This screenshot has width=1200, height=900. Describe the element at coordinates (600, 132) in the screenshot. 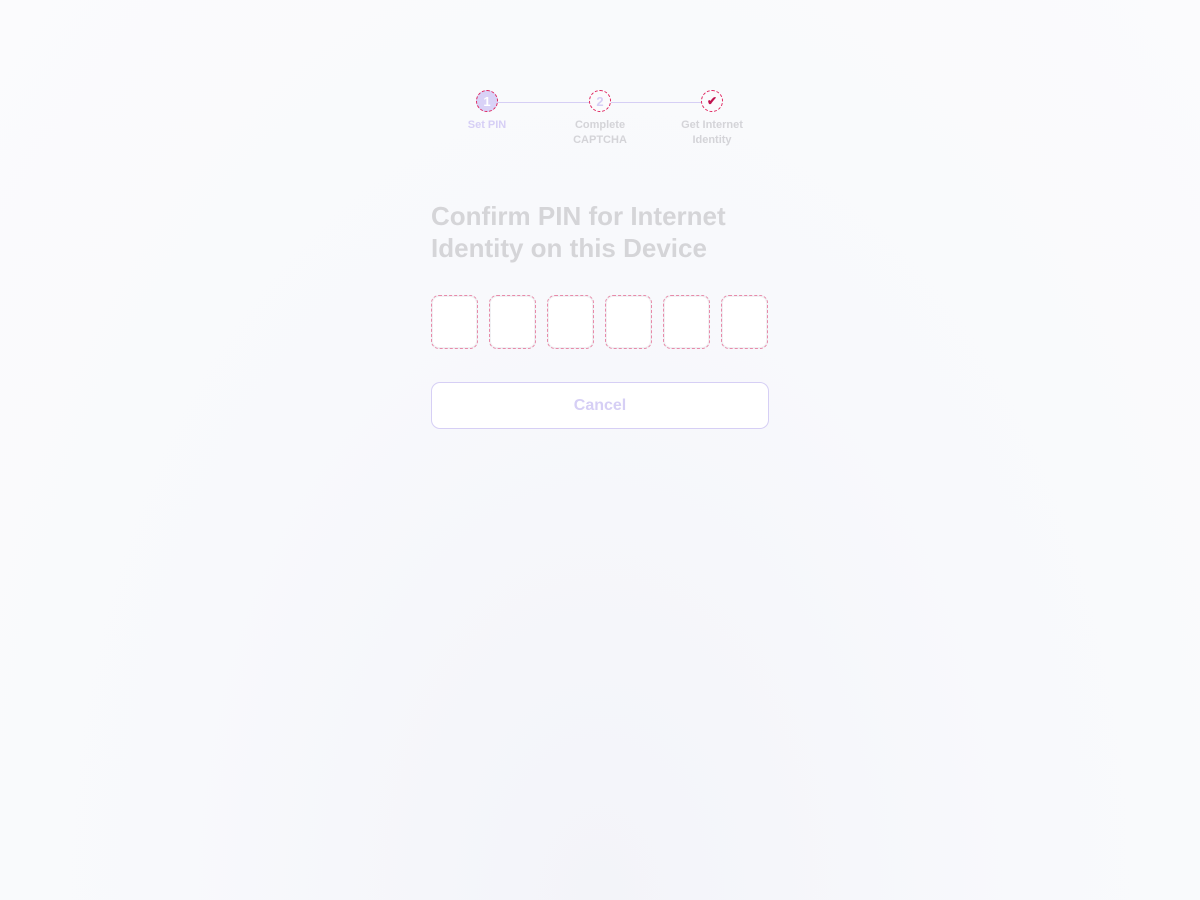

I see `step-label: Complete CAPTCHA` at that location.